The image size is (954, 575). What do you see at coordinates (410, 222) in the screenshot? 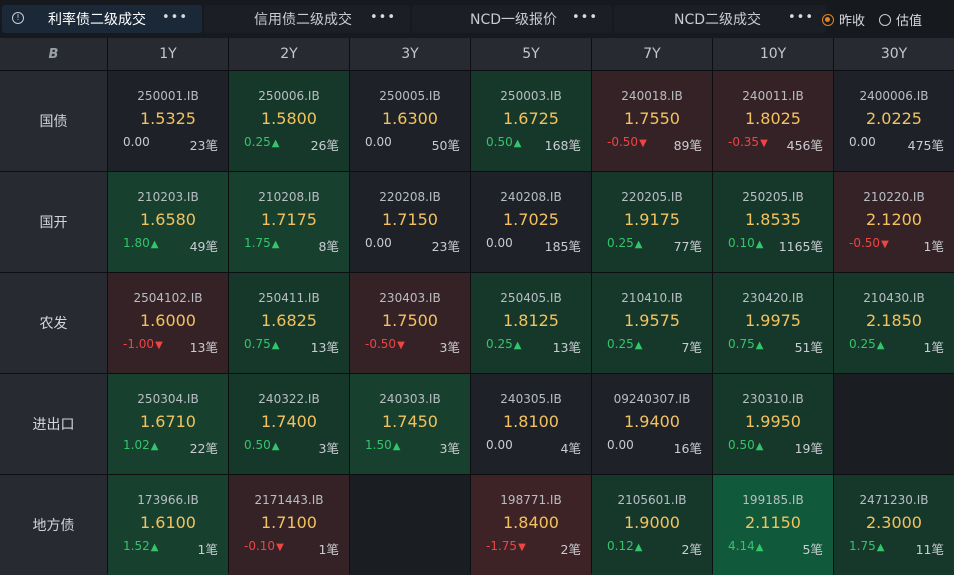
I see `quote-cell: 220208.IB 1.7150 0.00 23笔` at bounding box center [410, 222].